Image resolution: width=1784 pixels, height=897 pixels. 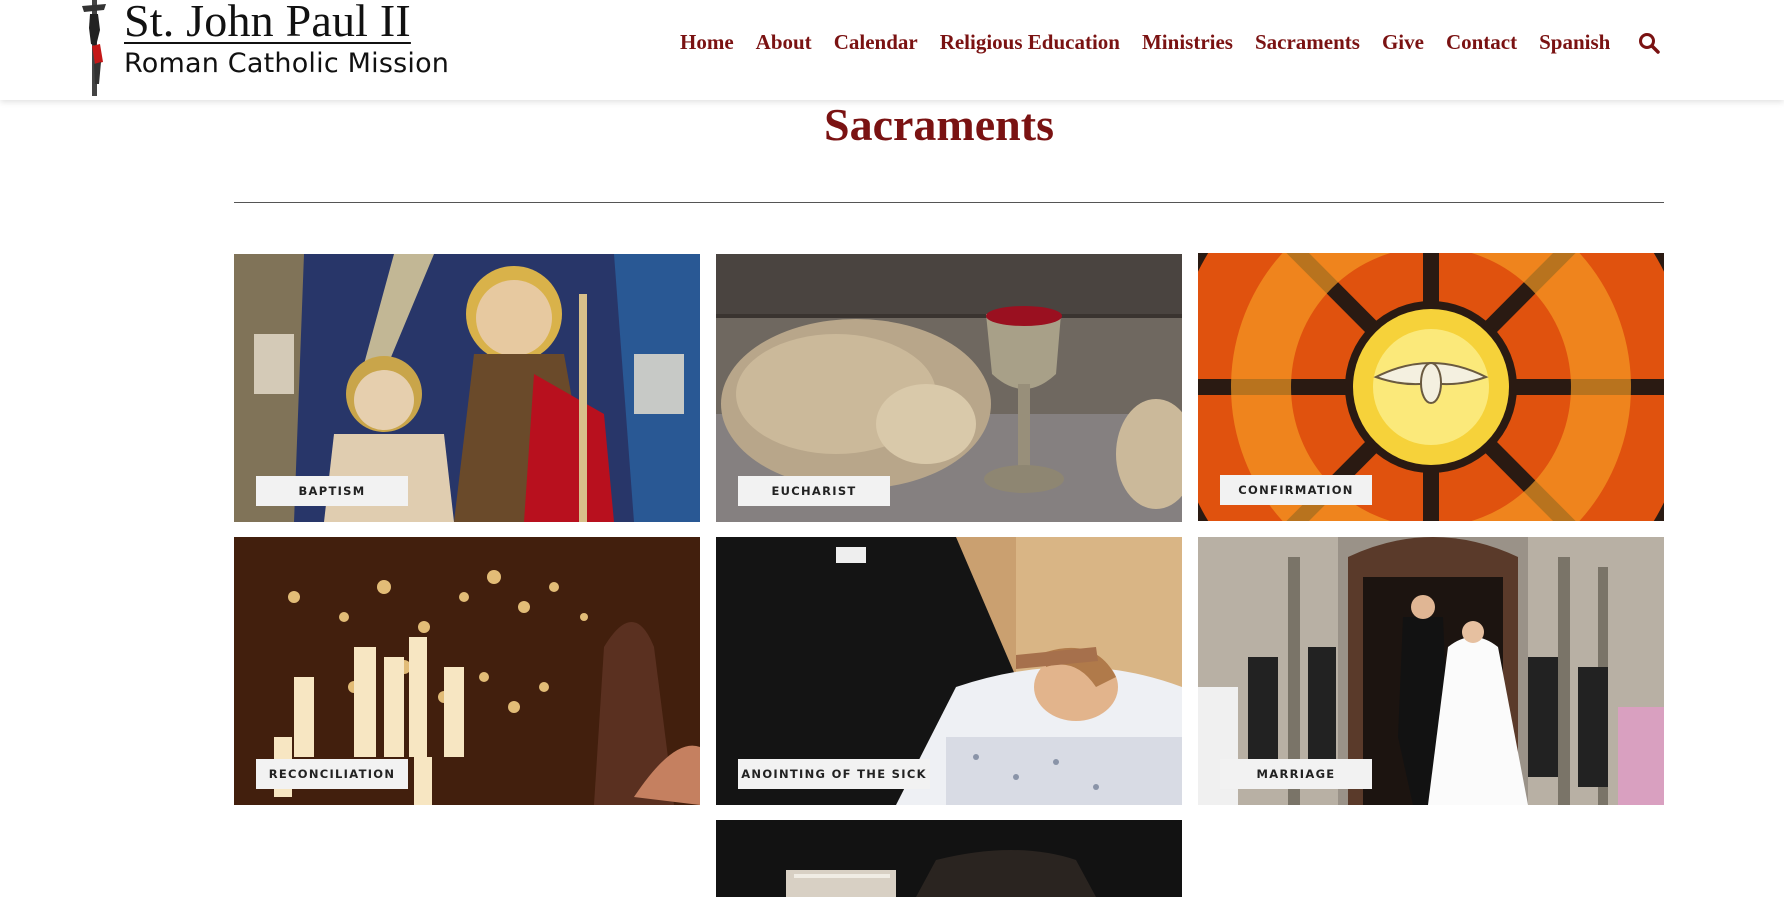 What do you see at coordinates (1296, 774) in the screenshot?
I see `sacrament-label: MARRIAGE` at bounding box center [1296, 774].